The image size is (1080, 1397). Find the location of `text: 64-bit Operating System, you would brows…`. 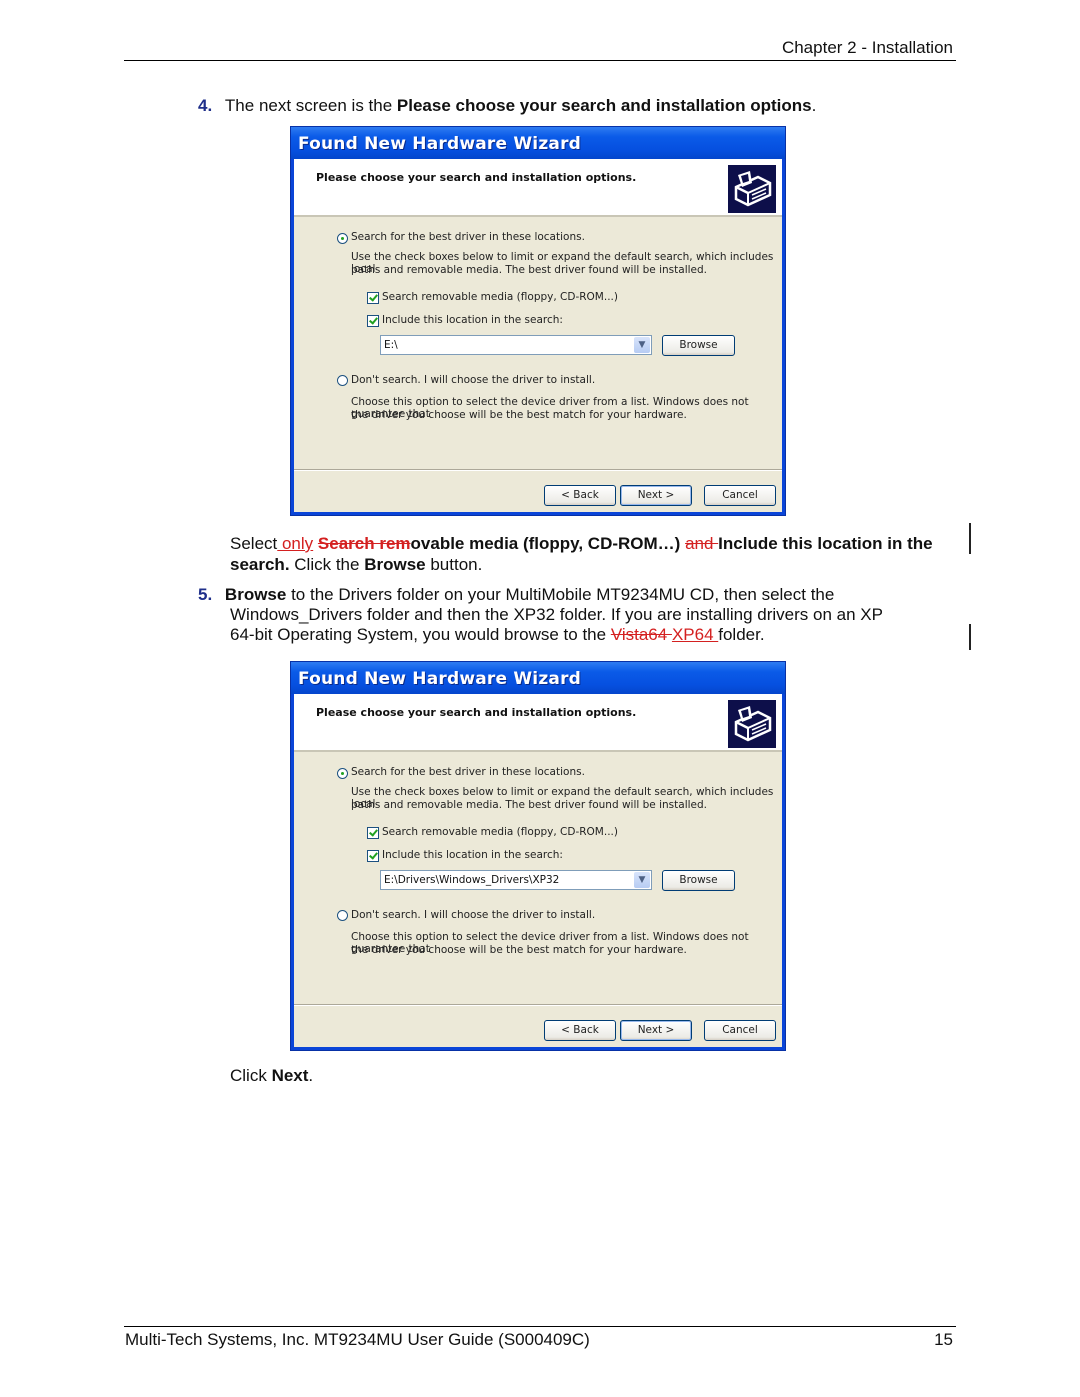

text: 64-bit Operating System, you would brows… is located at coordinates (420, 634).